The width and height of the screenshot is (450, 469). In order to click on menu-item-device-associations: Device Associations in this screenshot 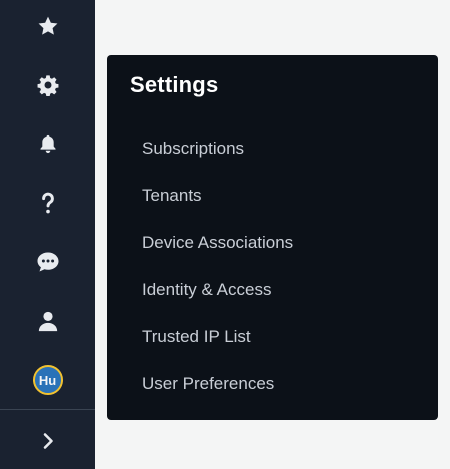, I will do `click(272, 242)`.